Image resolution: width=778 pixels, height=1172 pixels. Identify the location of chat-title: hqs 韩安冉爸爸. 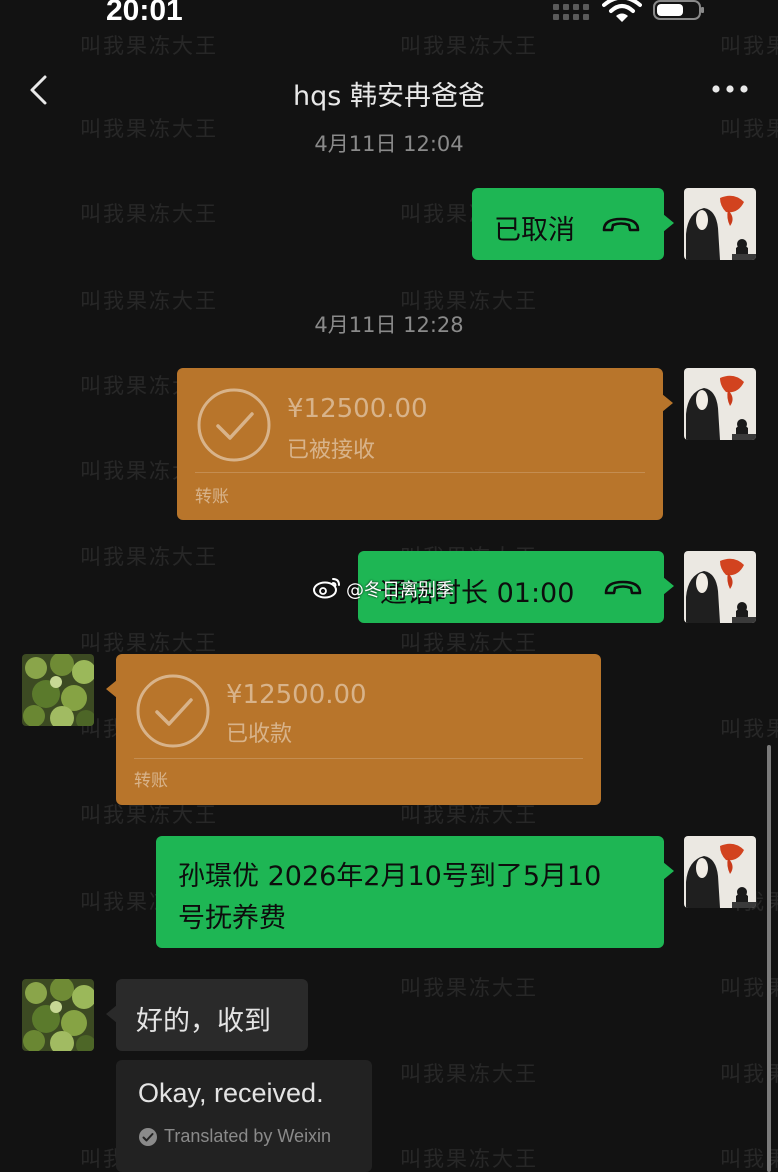
(389, 96).